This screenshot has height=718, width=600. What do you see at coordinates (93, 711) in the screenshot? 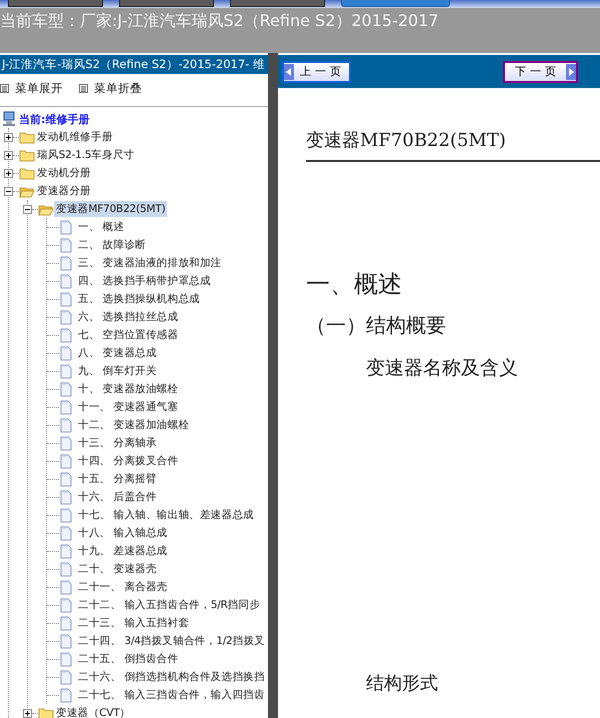
I see `tree-item: 变速器（CVT）` at bounding box center [93, 711].